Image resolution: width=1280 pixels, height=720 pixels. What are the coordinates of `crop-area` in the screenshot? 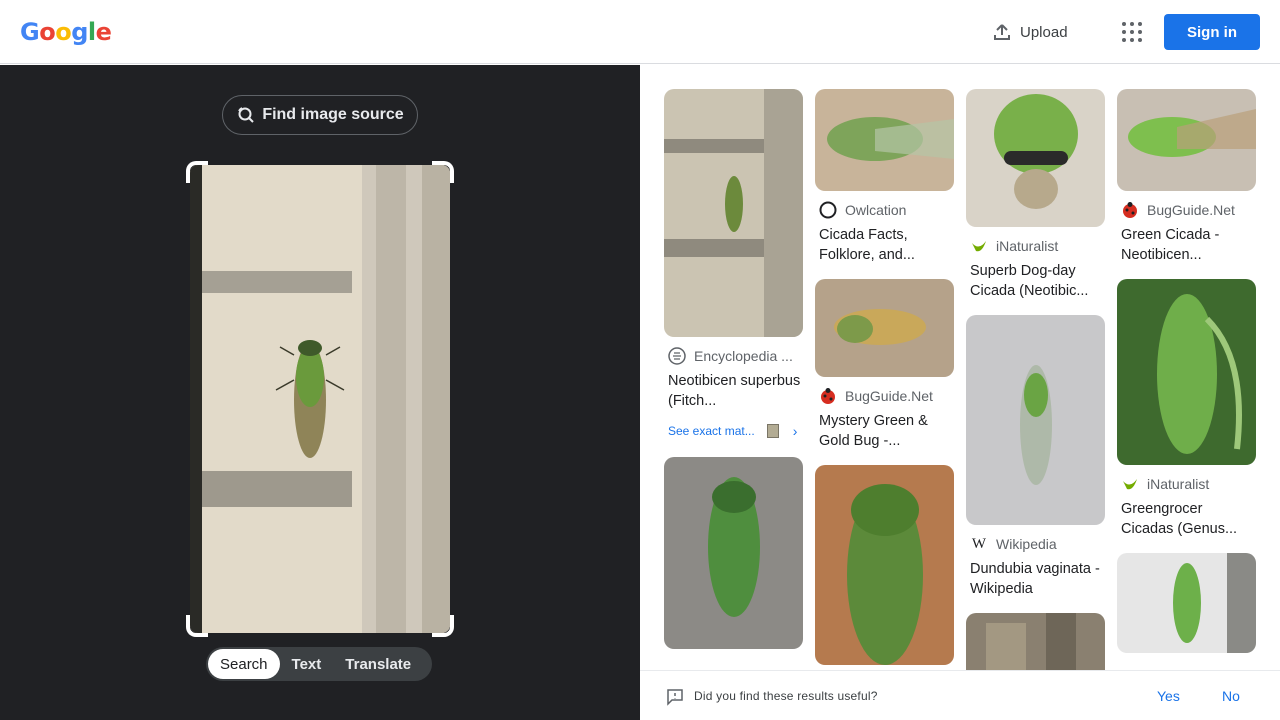 It's located at (320, 399).